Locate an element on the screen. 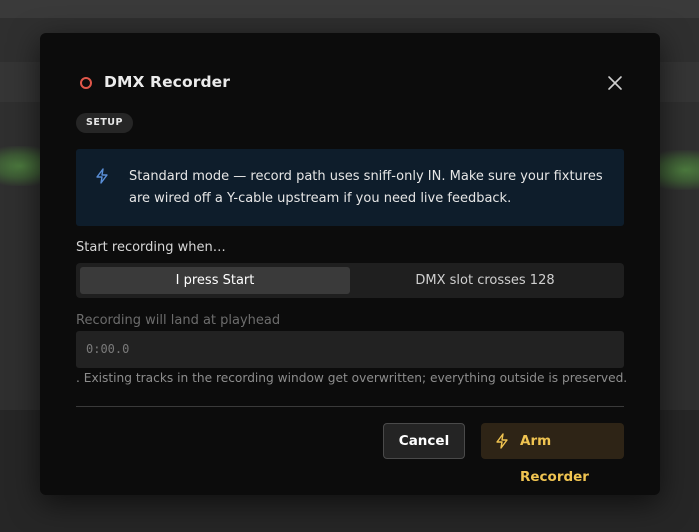 The image size is (699, 532). background-header is located at coordinates (349, 9).